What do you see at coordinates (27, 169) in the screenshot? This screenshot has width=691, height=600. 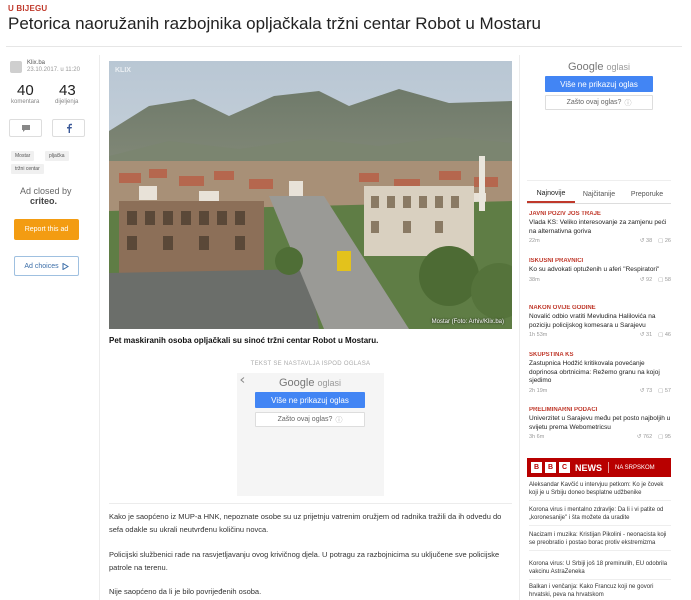 I see `tag-trzni-centar: tržni centar` at bounding box center [27, 169].